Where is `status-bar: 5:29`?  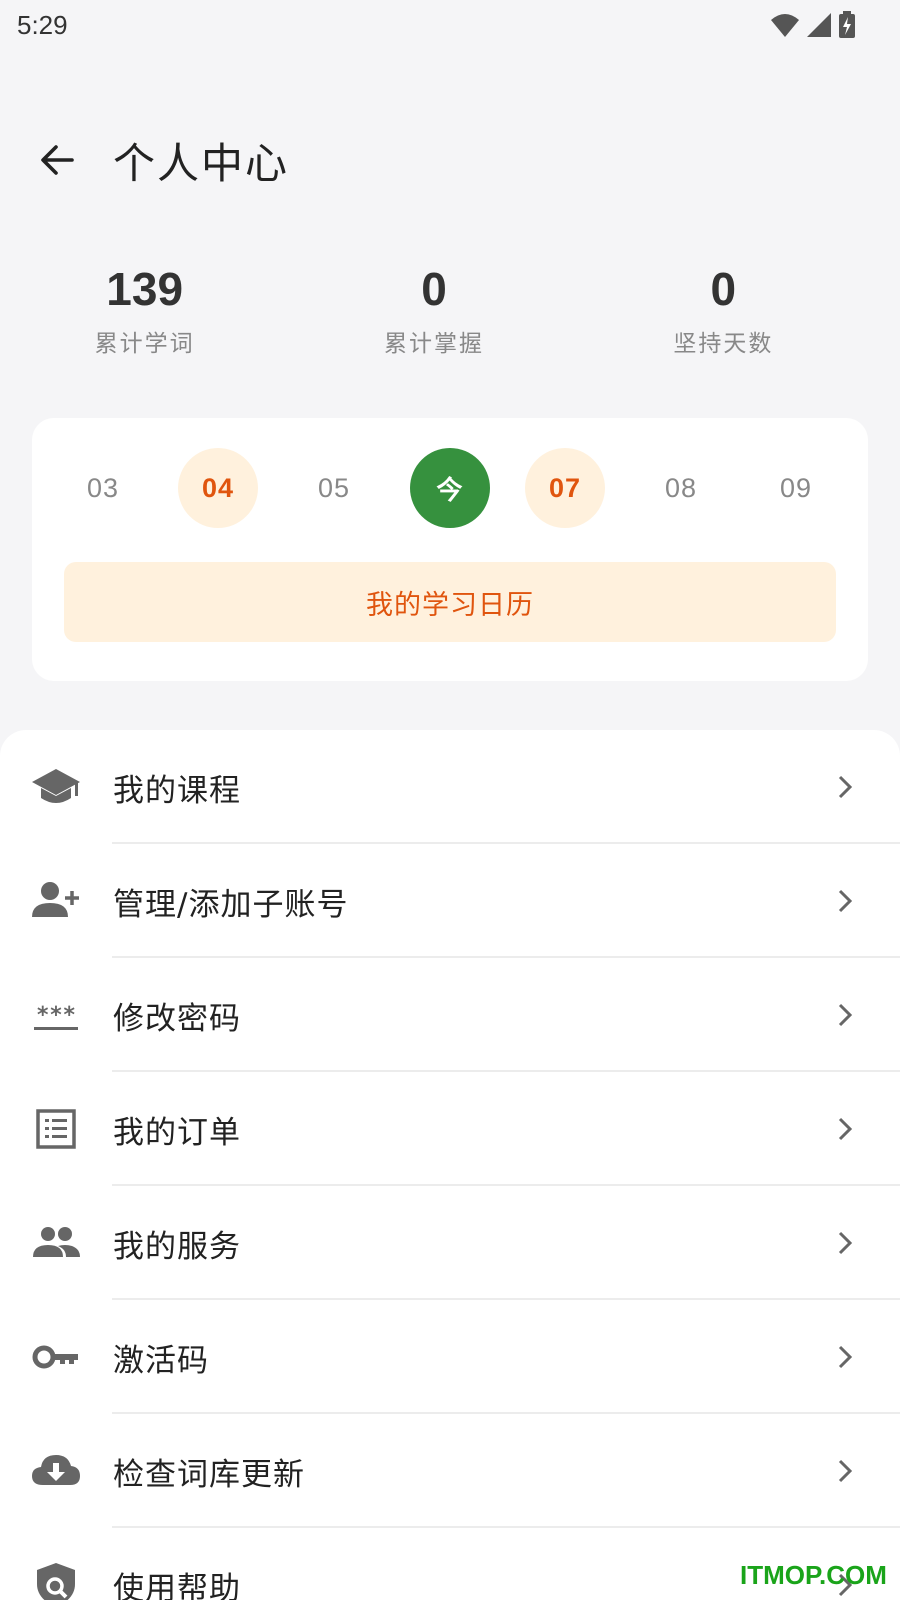
status-bar: 5:29 is located at coordinates (450, 25).